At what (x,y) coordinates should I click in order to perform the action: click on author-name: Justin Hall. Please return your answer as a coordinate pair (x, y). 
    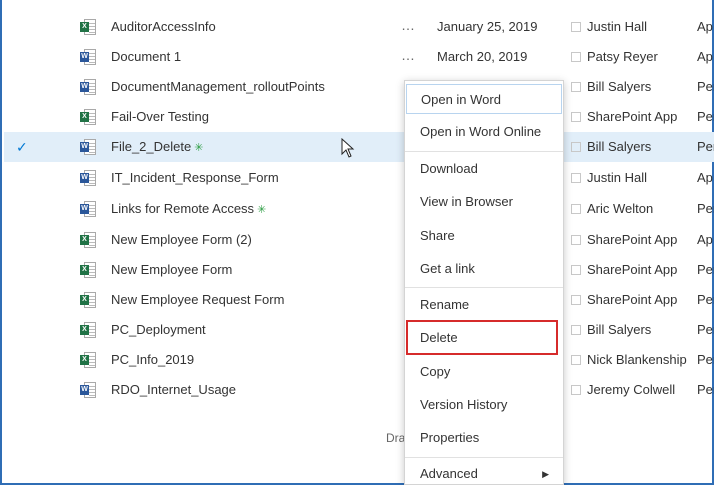
    Looking at the image, I should click on (617, 177).